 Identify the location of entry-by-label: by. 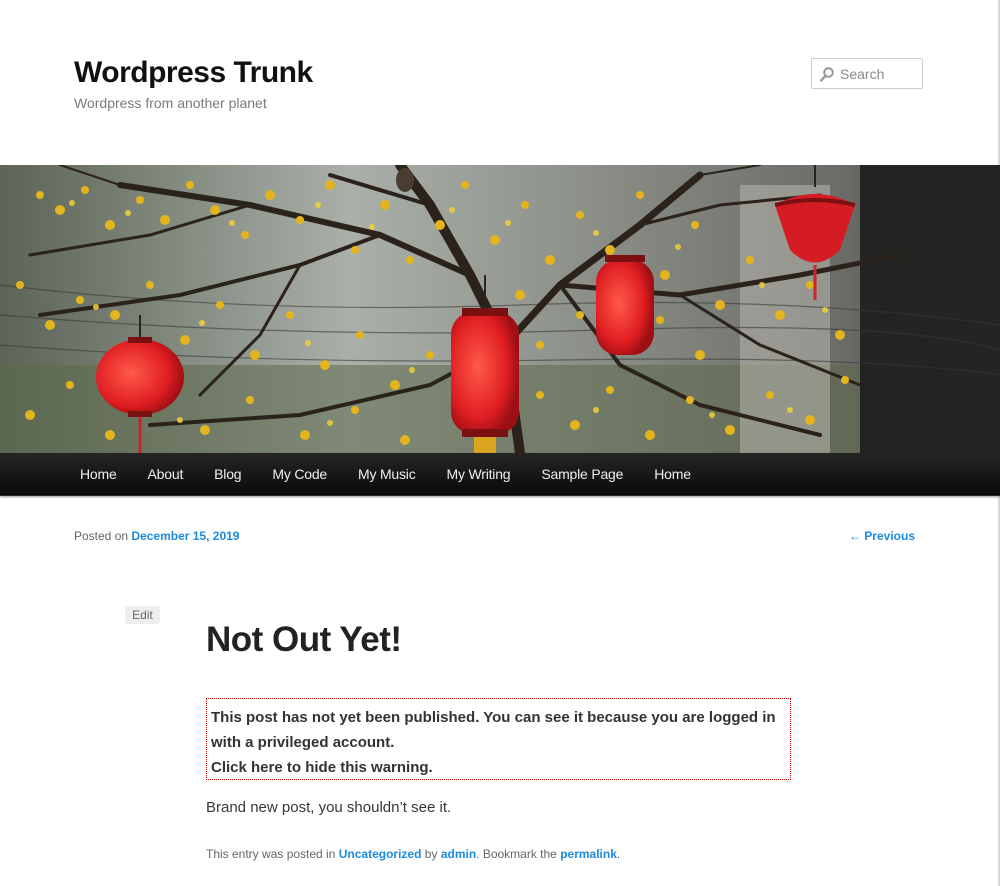
(431, 854).